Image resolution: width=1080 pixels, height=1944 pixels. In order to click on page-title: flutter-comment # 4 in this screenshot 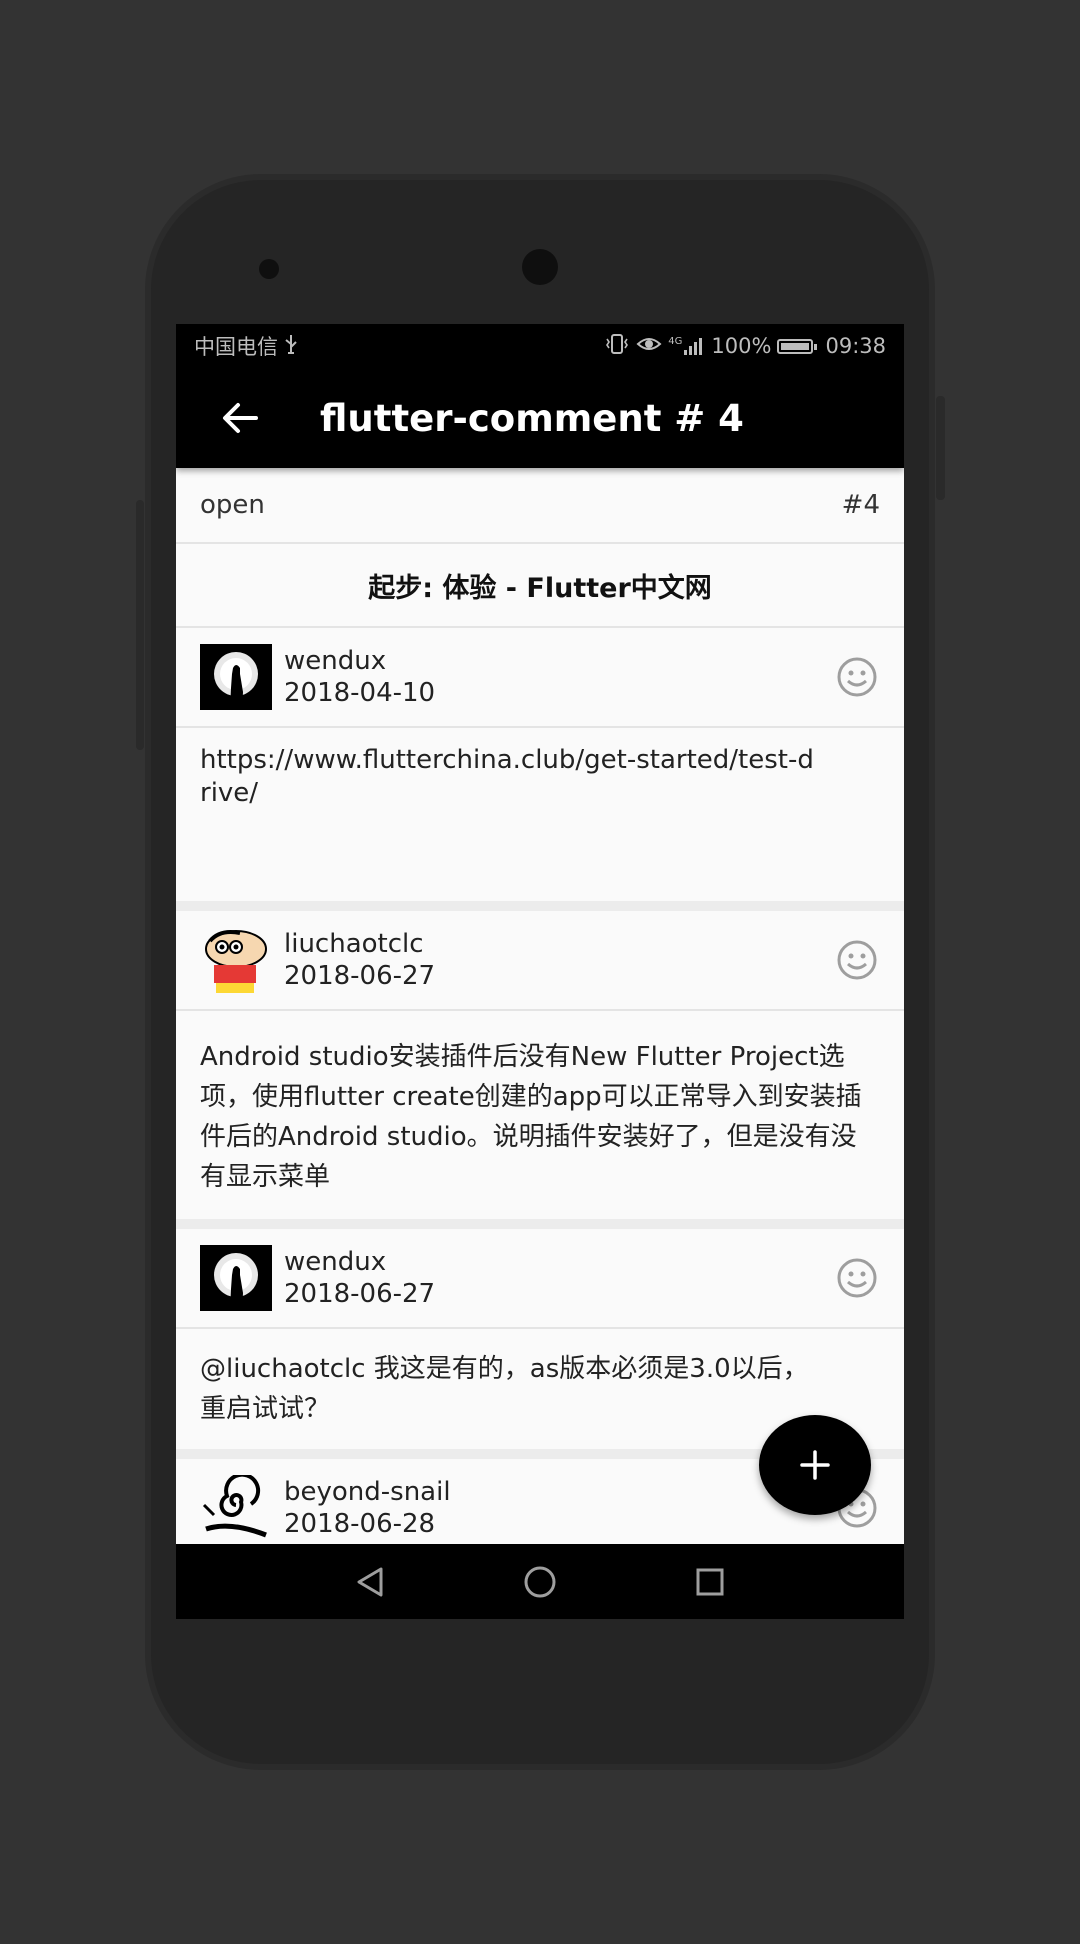, I will do `click(532, 418)`.